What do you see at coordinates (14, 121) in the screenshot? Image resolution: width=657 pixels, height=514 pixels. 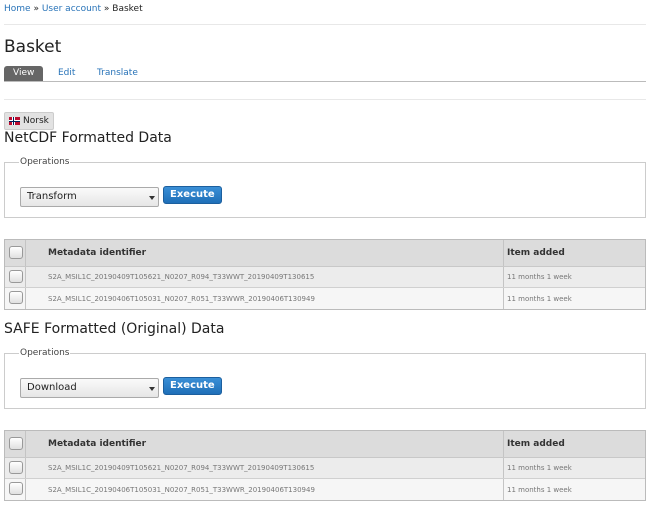 I see `norway-flag-icon` at bounding box center [14, 121].